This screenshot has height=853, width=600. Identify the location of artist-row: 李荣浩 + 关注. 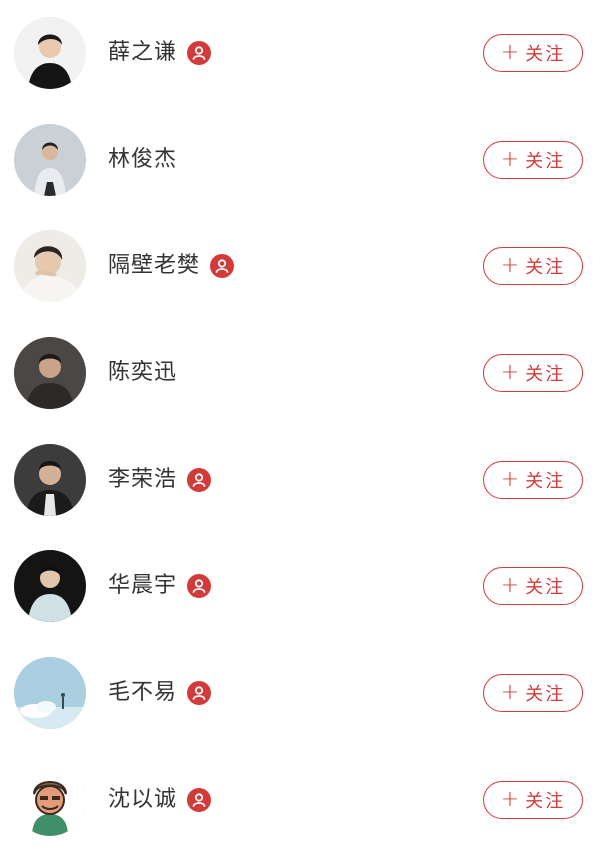
(300, 480).